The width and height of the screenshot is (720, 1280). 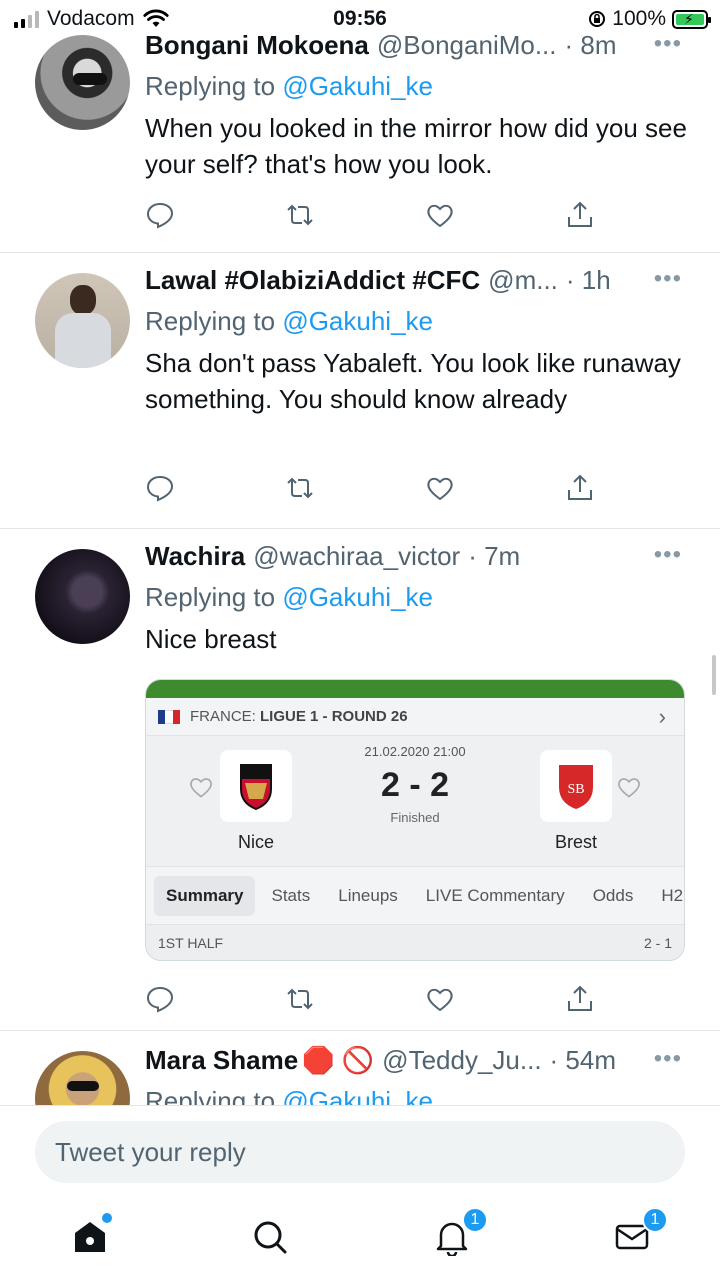 What do you see at coordinates (588, 280) in the screenshot?
I see `tweet-time: · 1h` at bounding box center [588, 280].